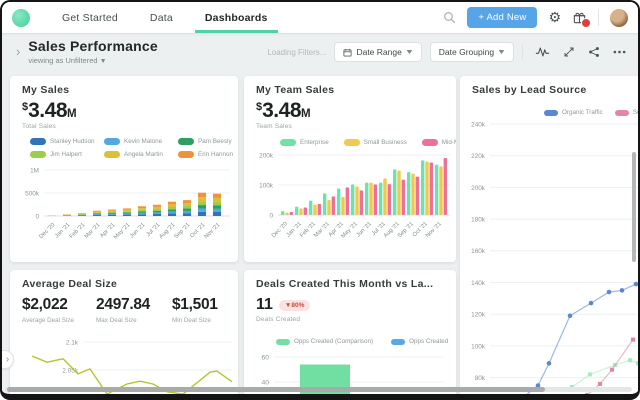 This screenshot has width=640, height=400. I want to click on svg-text: Jun '21, so click(137, 230).